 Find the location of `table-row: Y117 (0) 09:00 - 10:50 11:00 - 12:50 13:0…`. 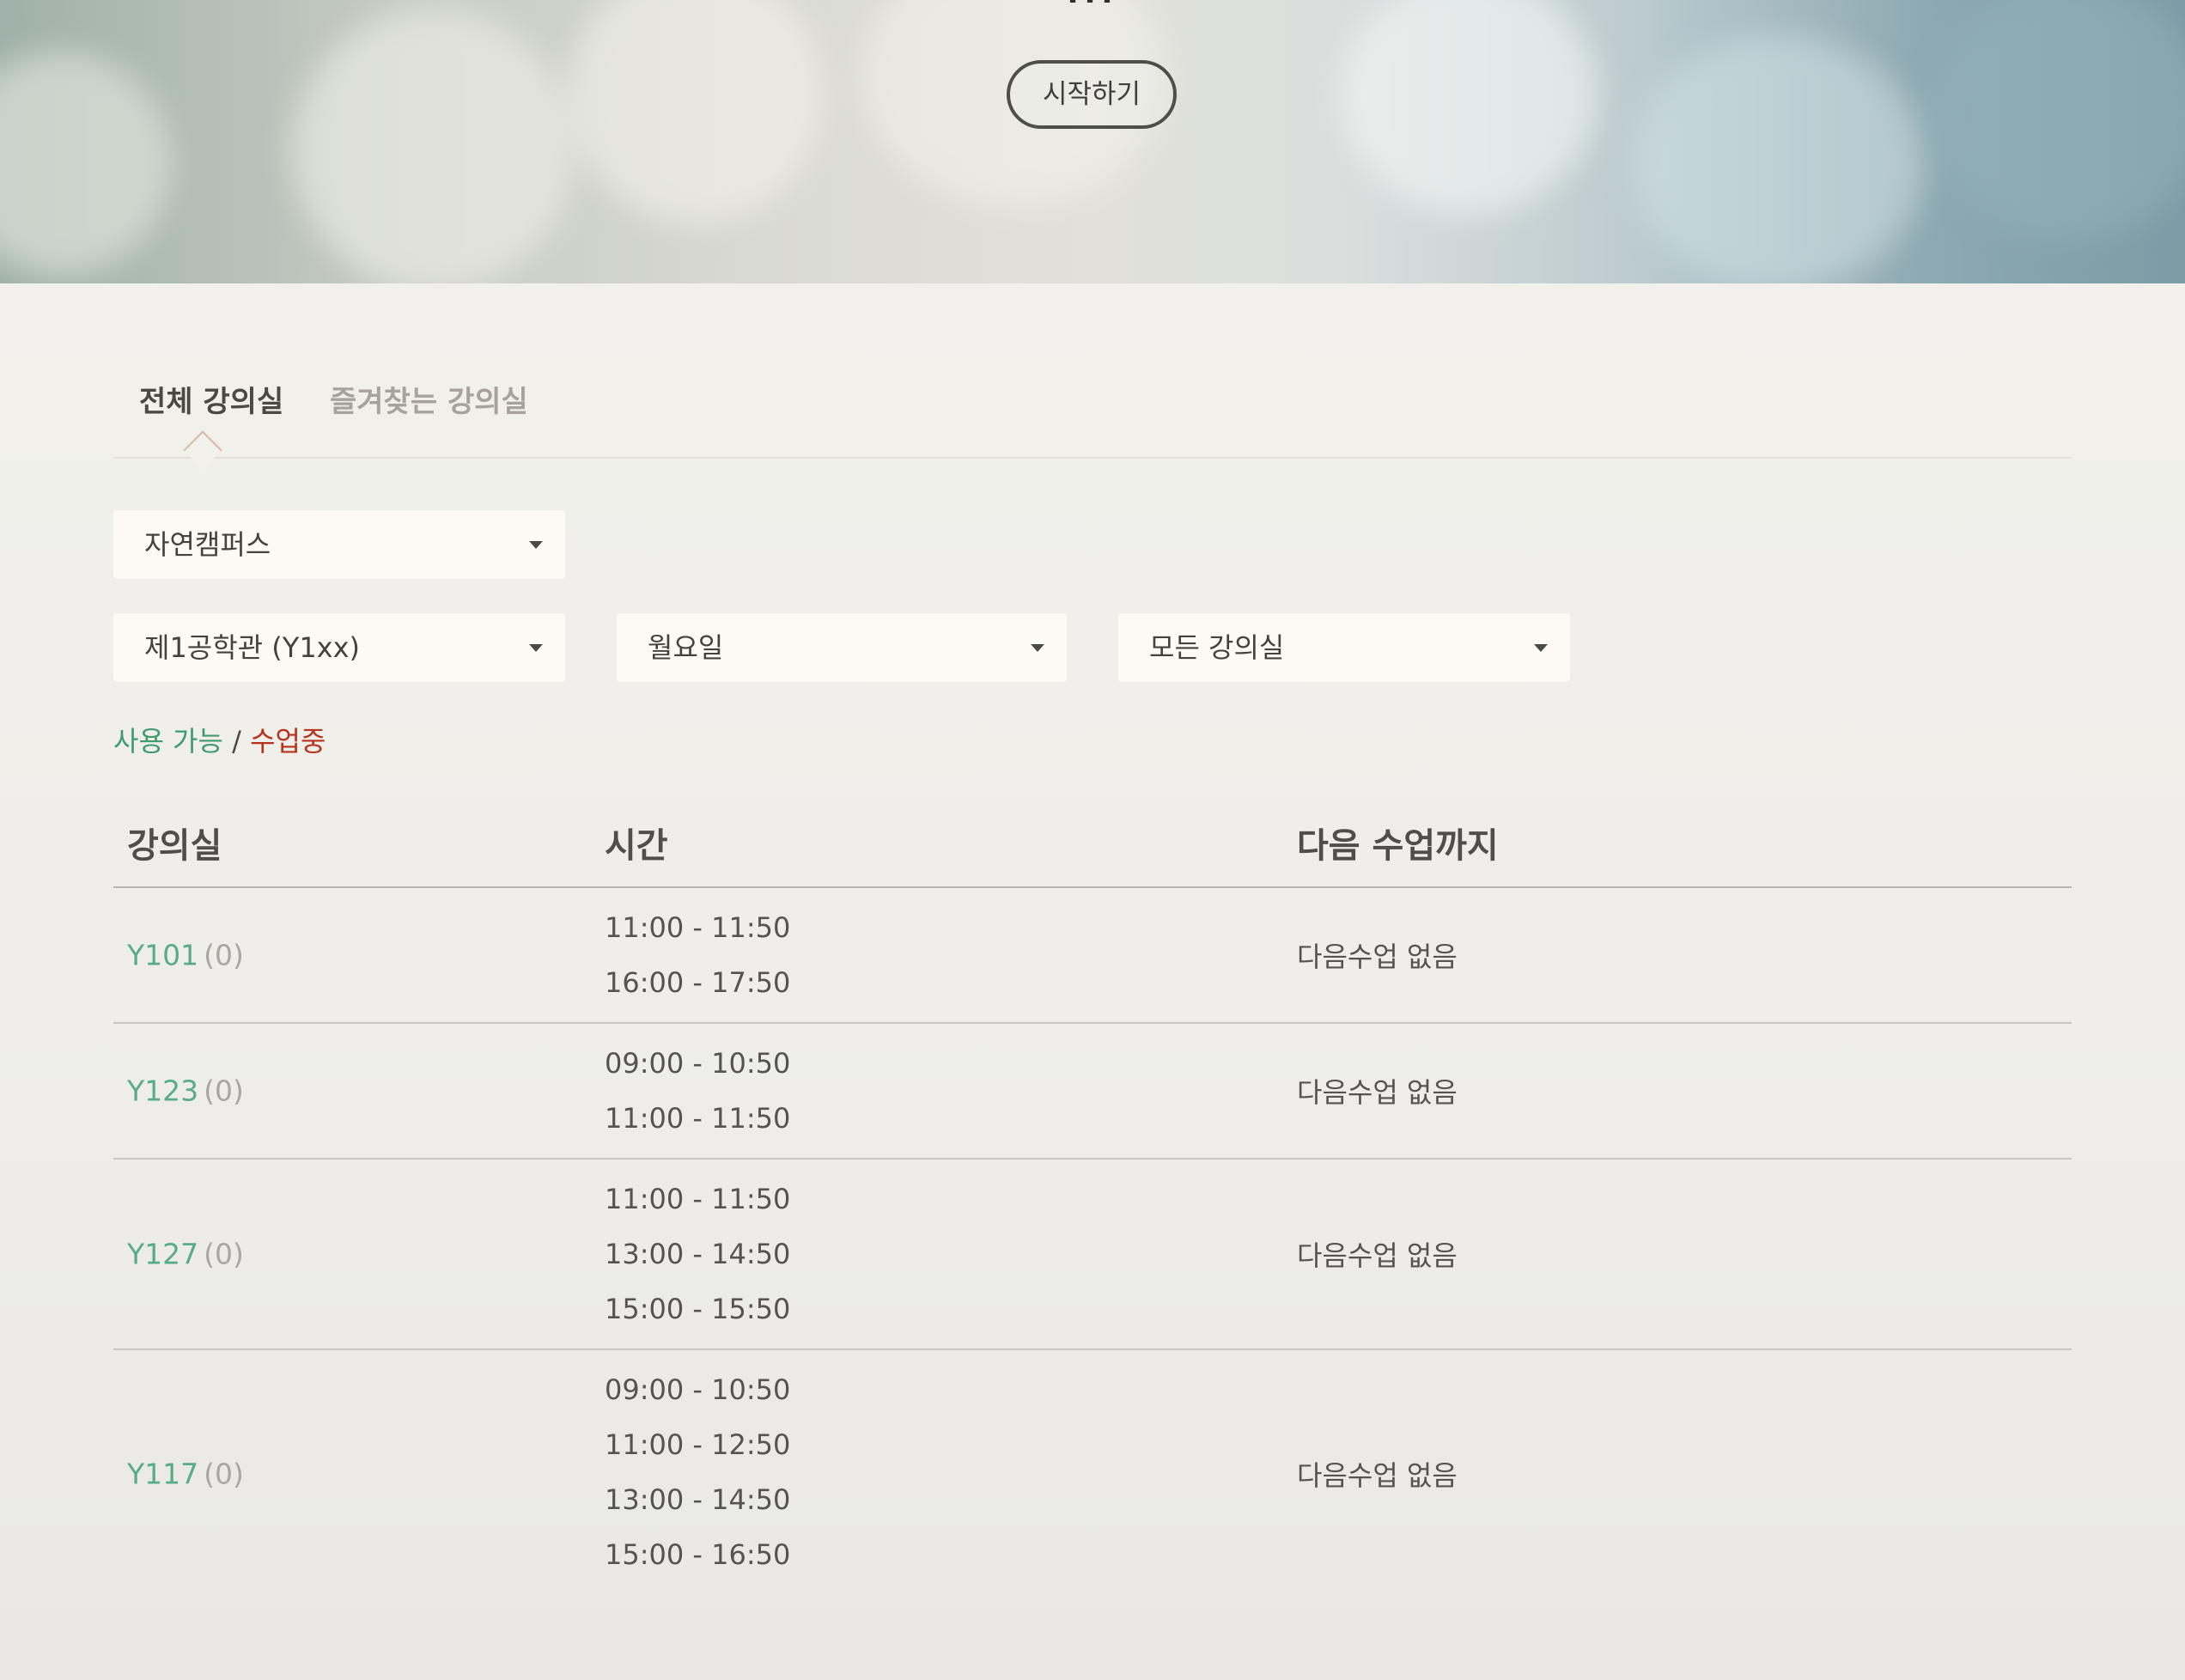

table-row: Y117 (0) 09:00 - 10:50 11:00 - 12:50 13:0… is located at coordinates (1092, 1474).